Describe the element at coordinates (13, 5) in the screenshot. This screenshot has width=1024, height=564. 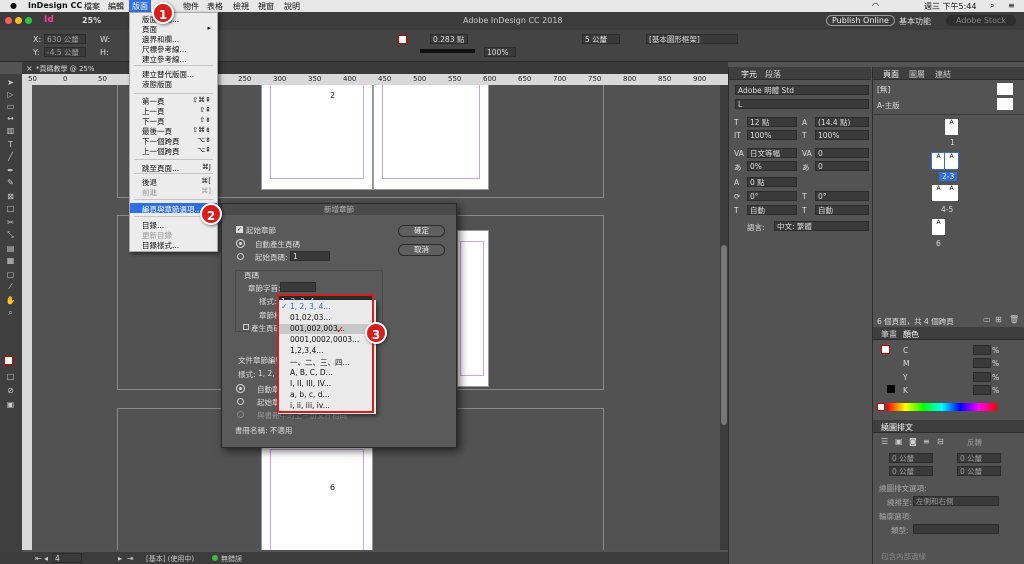
I see `apple-icon: ●` at that location.